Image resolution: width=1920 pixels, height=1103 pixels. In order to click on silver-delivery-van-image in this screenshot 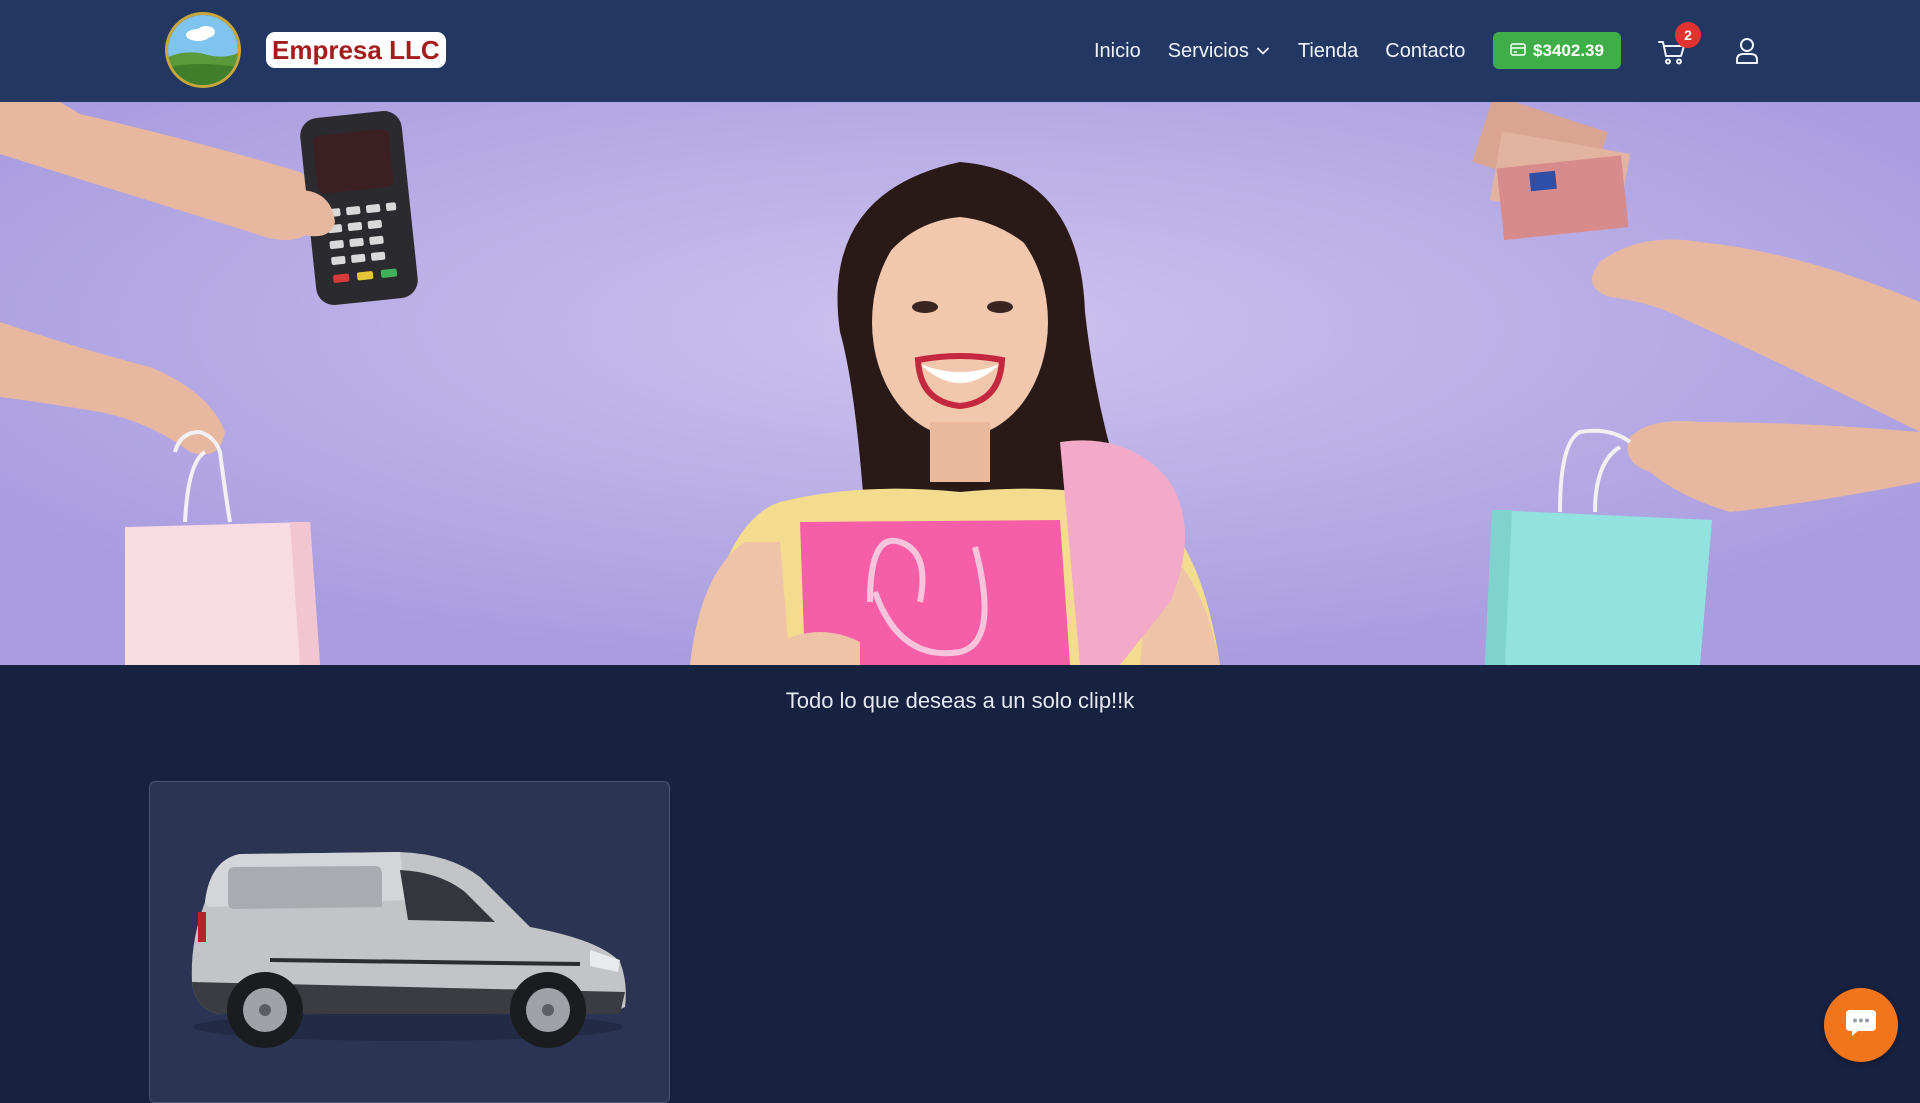, I will do `click(408, 950)`.